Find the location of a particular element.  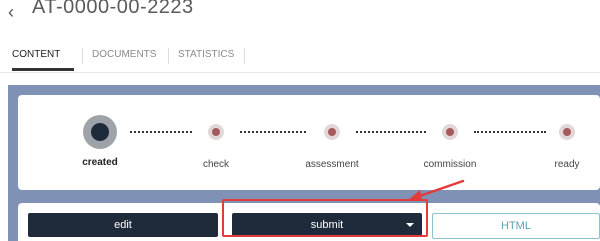

tab-documents: DOCUMENTS is located at coordinates (124, 56).